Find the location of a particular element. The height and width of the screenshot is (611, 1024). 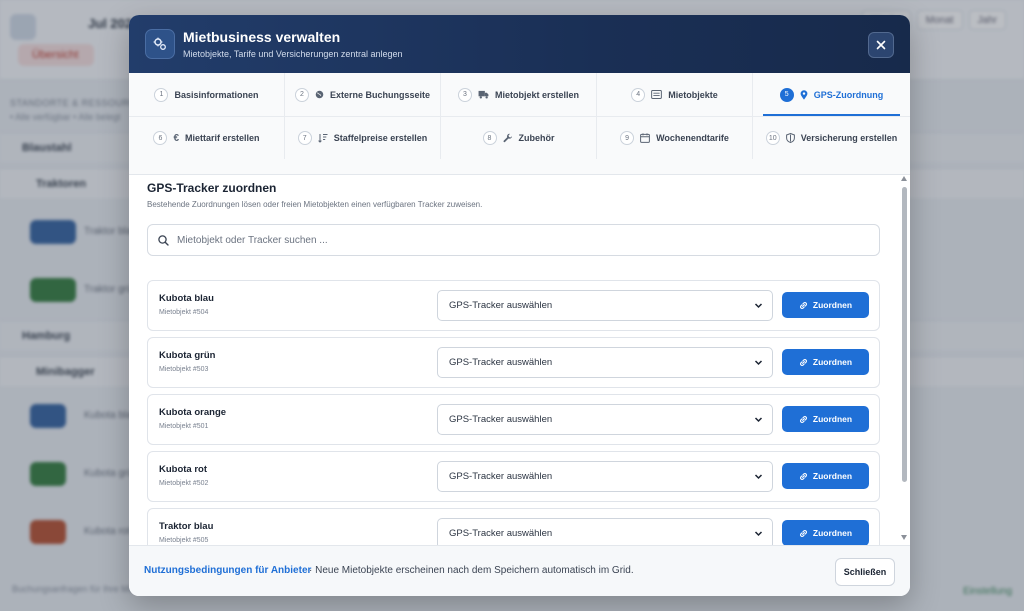

close-button is located at coordinates (881, 45).